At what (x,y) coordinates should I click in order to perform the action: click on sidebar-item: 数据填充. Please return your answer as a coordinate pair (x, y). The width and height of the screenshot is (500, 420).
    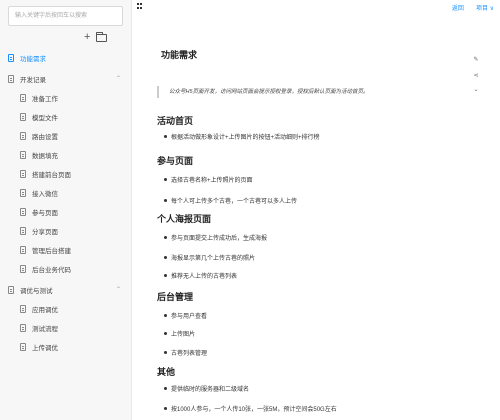
    Looking at the image, I should click on (65, 154).